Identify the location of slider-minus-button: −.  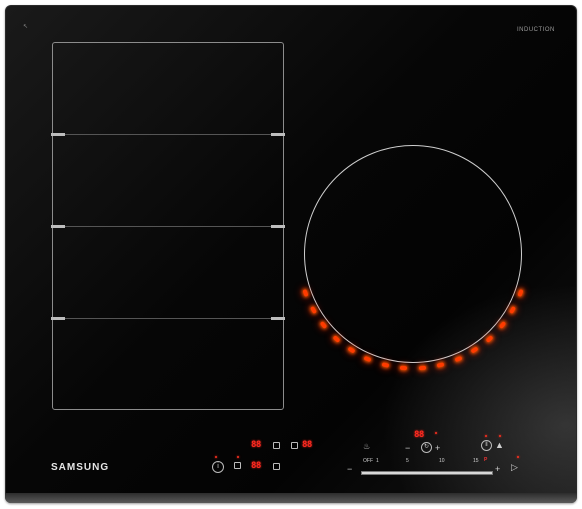
(349, 469).